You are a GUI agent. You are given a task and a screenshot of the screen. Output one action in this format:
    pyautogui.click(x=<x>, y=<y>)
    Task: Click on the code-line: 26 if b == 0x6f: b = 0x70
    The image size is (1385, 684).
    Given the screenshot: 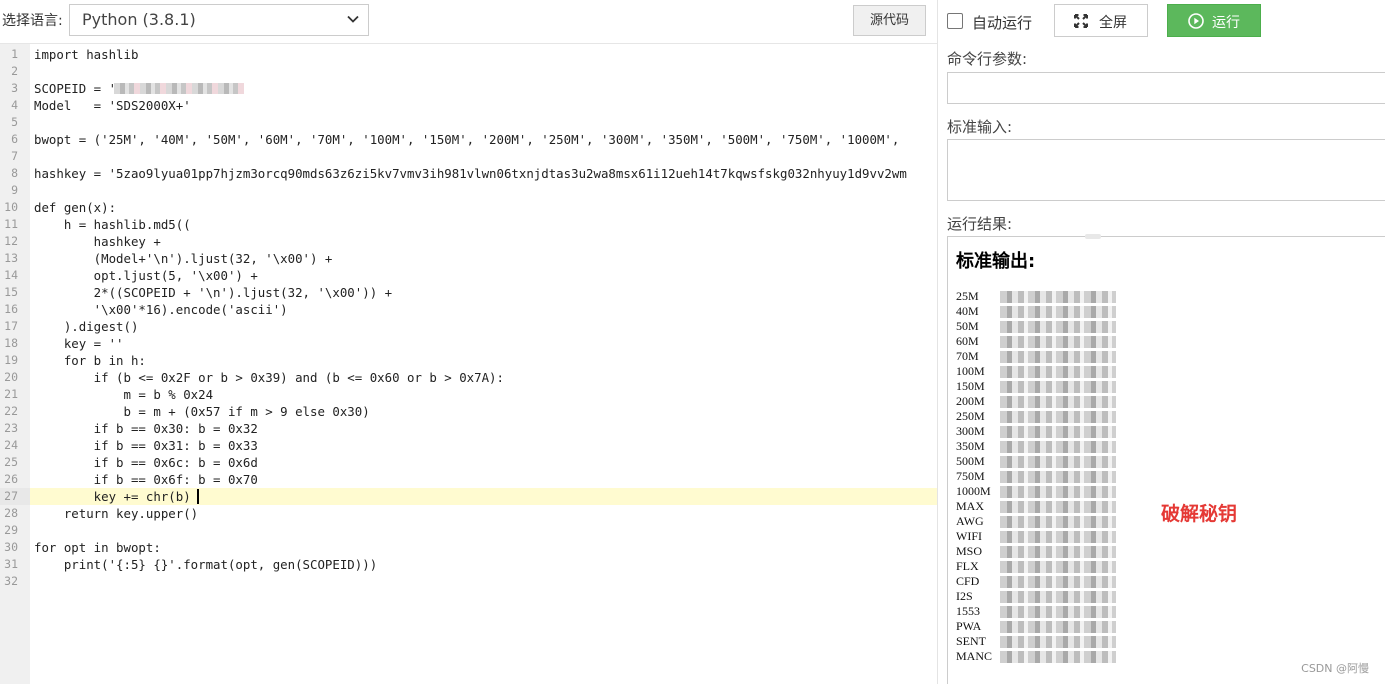 What is the action you would take?
    pyautogui.click(x=468, y=479)
    